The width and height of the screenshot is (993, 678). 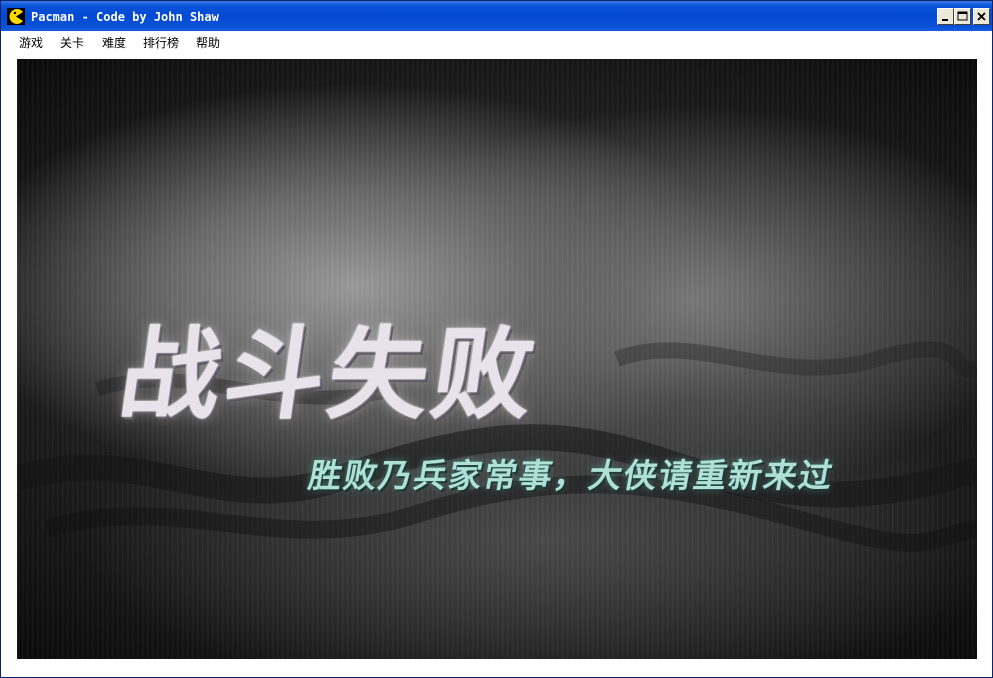 I want to click on menu-level: 关卡, so click(x=72, y=43).